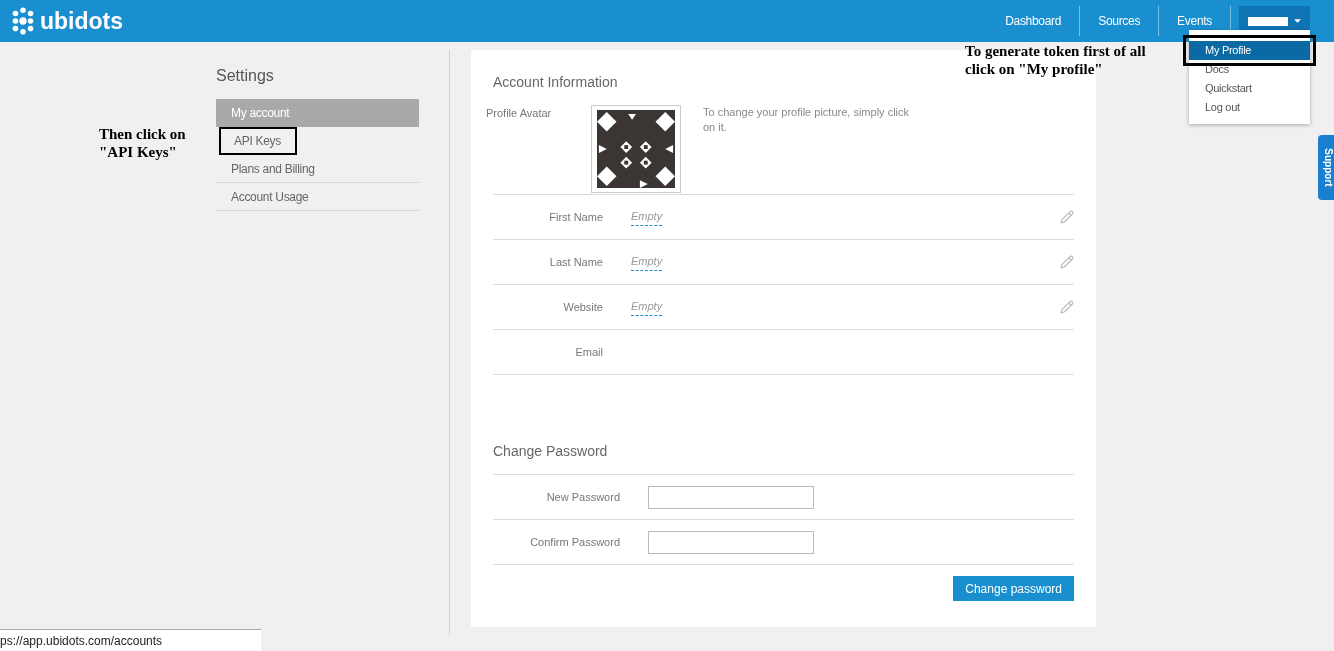 The image size is (1334, 651). Describe the element at coordinates (1013, 588) in the screenshot. I see `change-password-button: Change password` at that location.